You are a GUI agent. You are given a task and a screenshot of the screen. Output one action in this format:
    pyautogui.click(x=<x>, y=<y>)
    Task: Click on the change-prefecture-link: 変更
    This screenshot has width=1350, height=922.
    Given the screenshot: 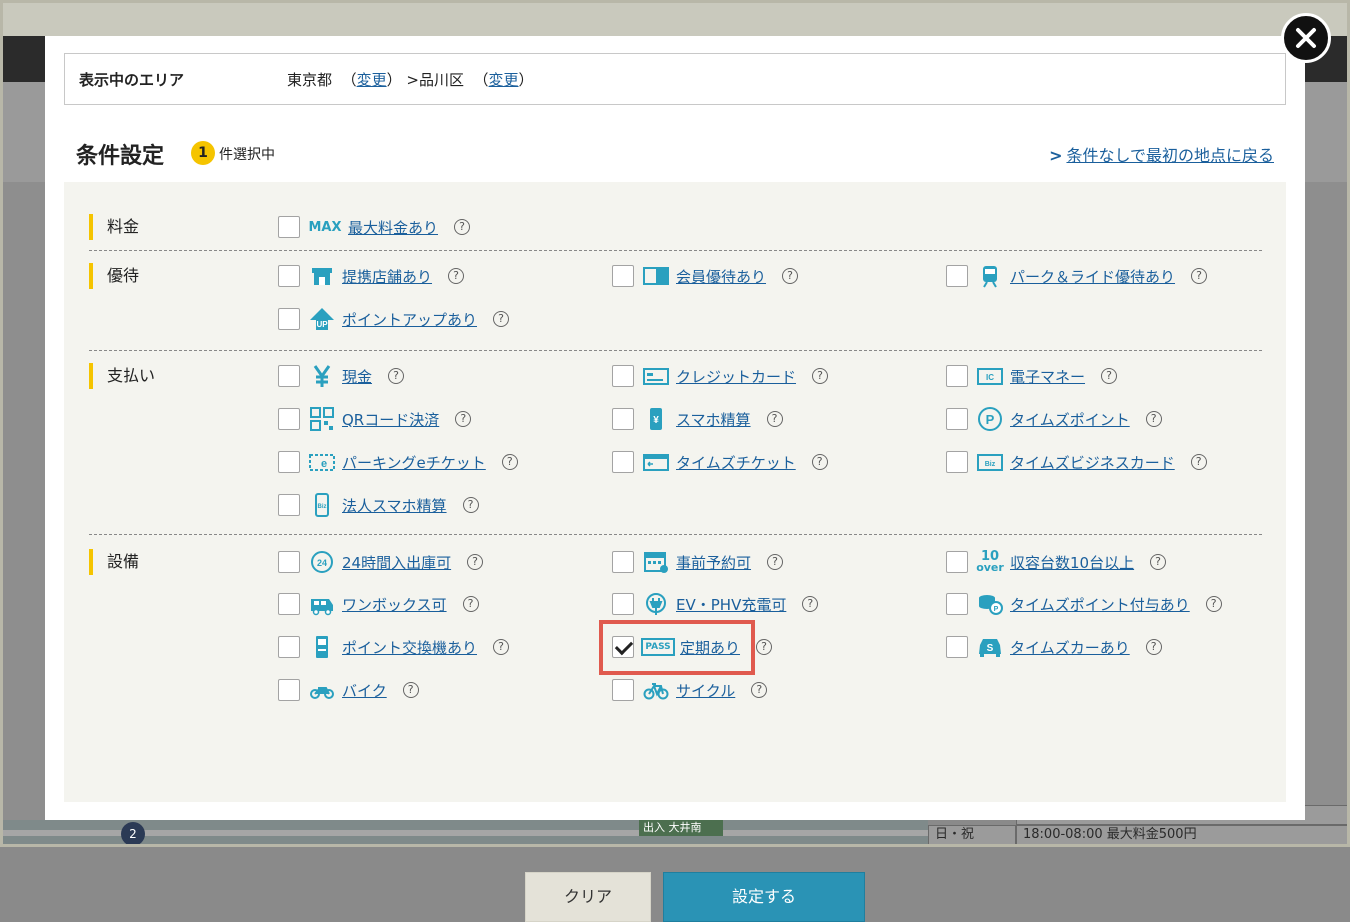 What is the action you would take?
    pyautogui.click(x=372, y=80)
    